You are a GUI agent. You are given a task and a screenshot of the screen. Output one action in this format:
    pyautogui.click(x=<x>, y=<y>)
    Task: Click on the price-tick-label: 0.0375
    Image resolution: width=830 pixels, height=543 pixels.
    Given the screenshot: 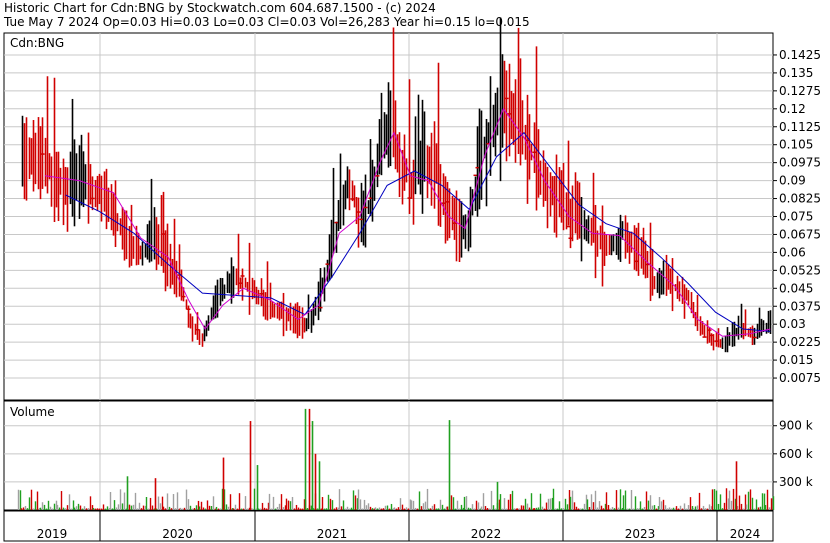 What is the action you would take?
    pyautogui.click(x=800, y=306)
    